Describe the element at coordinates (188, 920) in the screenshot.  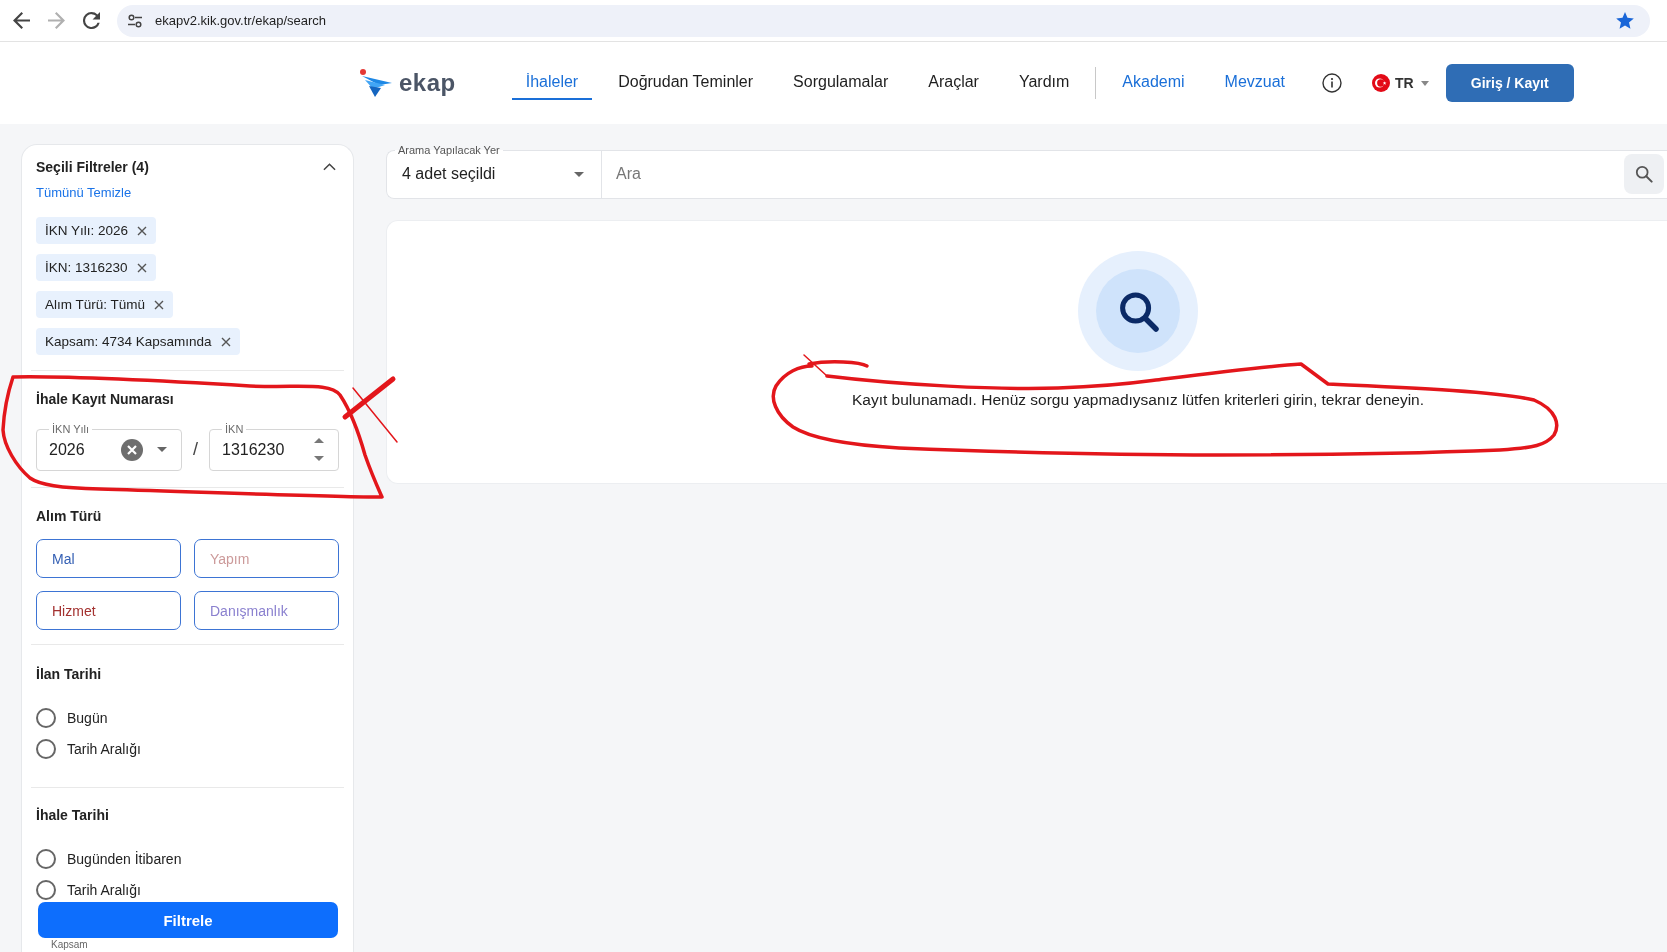
I see `filter-button: Filtrele` at that location.